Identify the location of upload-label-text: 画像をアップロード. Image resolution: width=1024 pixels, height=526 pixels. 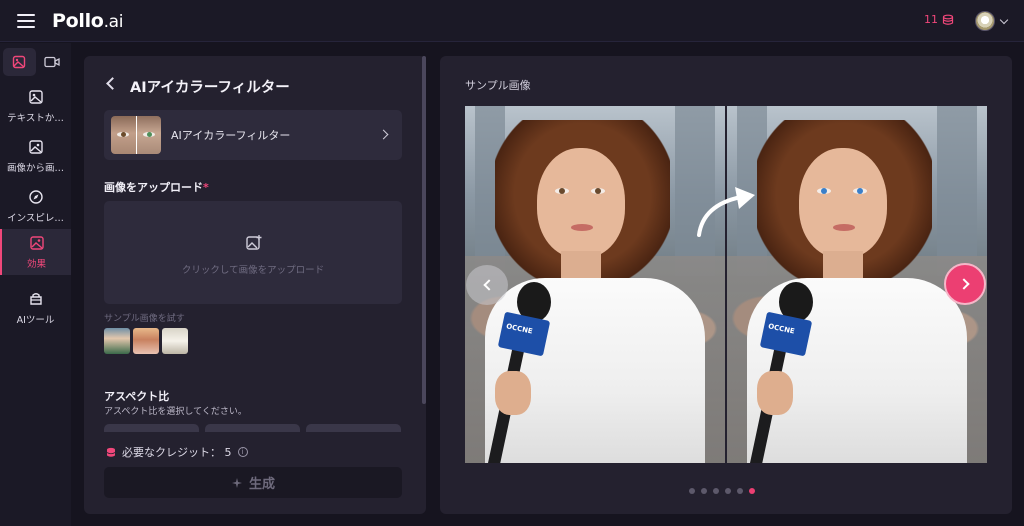
(153, 187).